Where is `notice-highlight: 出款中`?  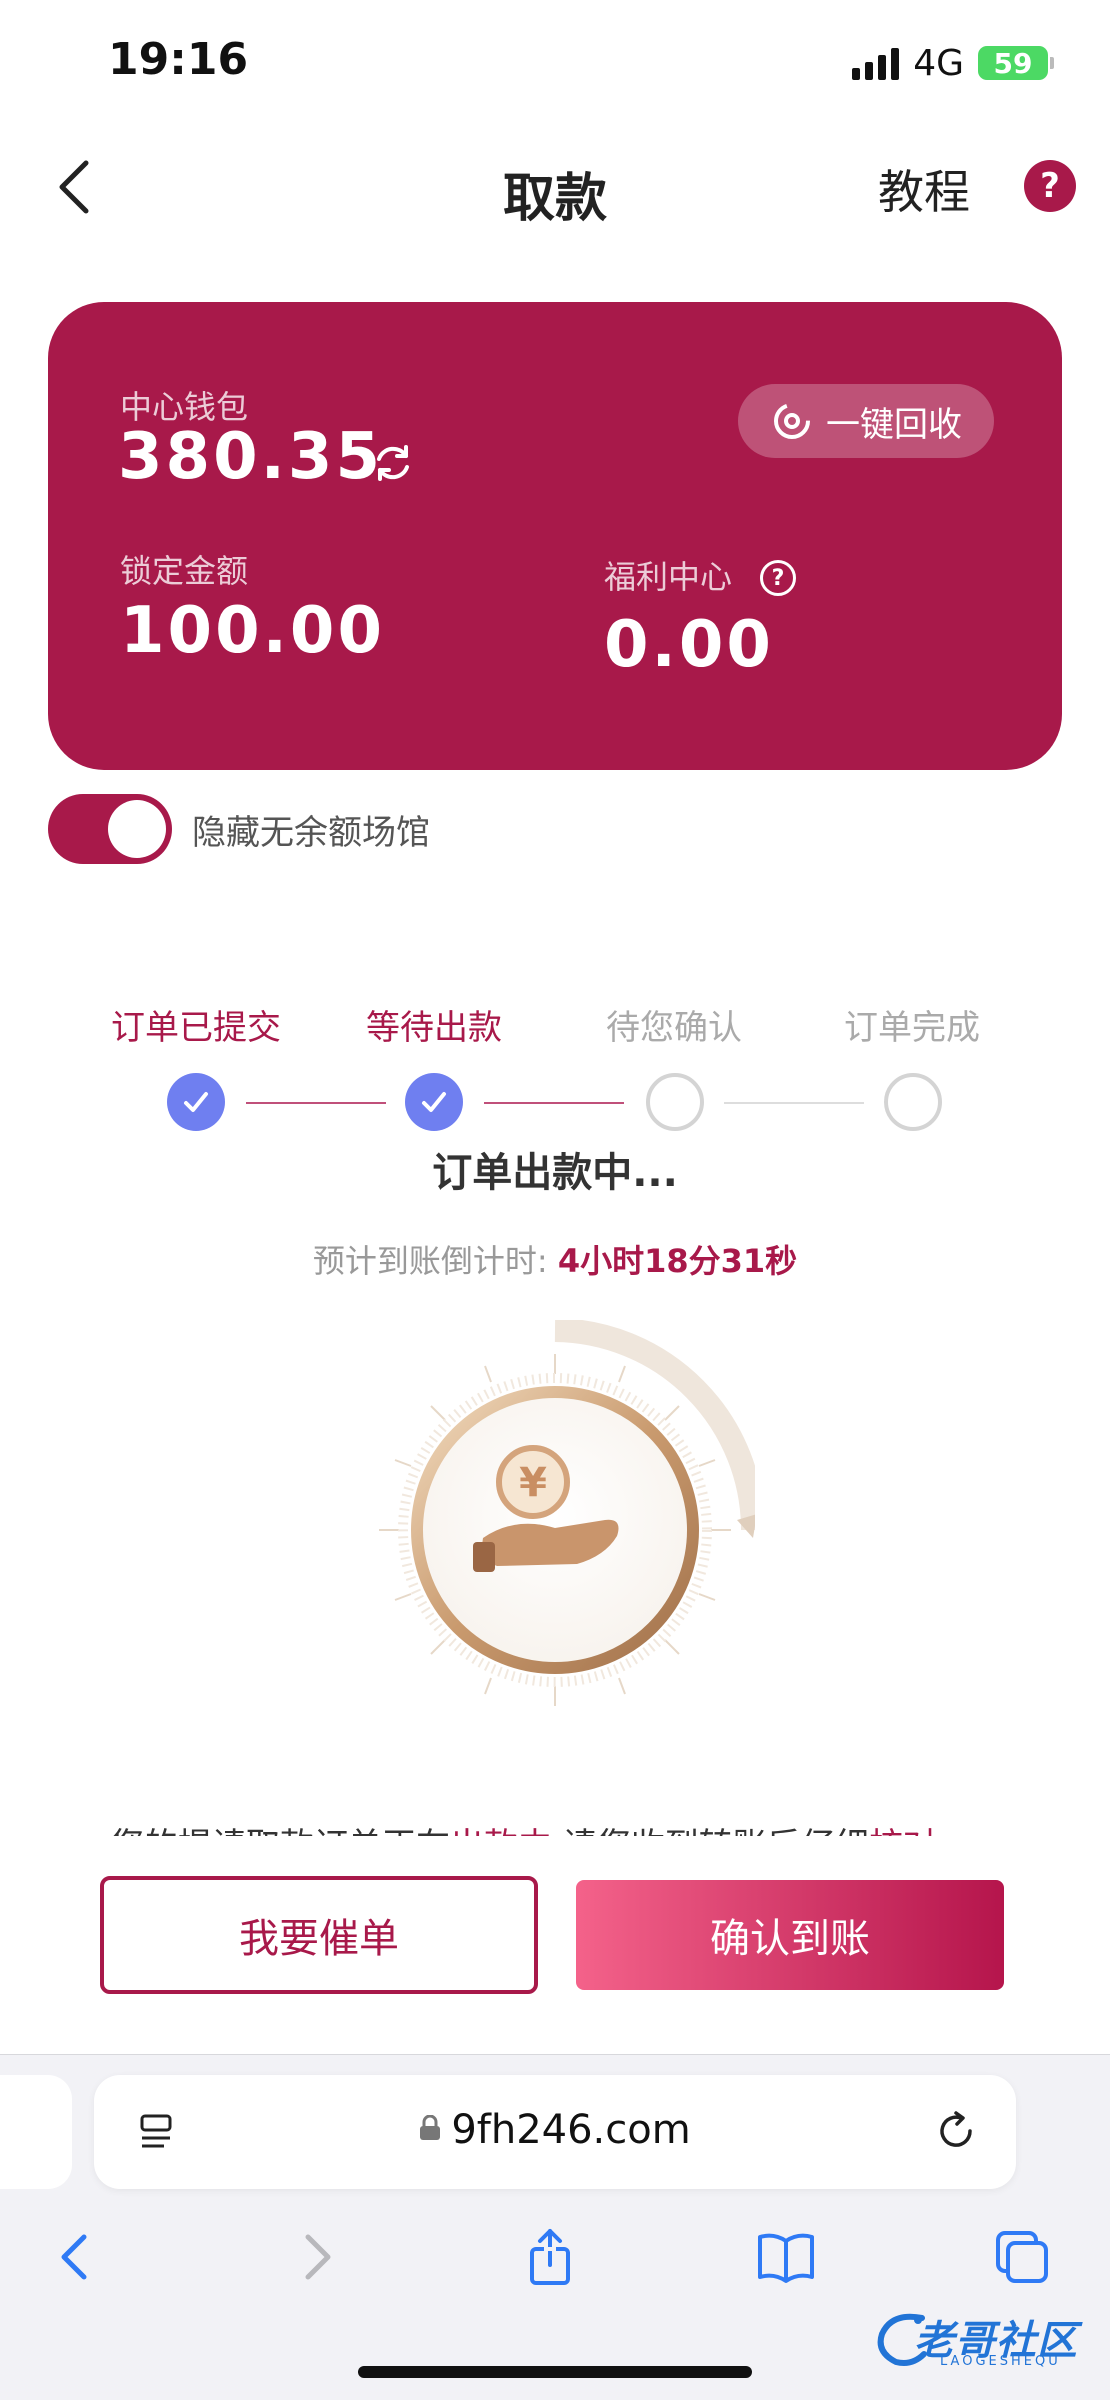
notice-highlight: 出款中 is located at coordinates (501, 1831).